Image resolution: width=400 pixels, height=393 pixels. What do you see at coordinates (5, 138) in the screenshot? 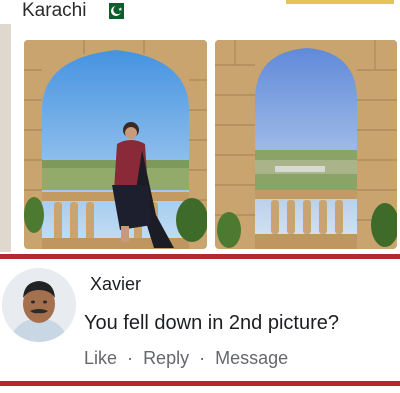
I see `previous-photo-edge` at bounding box center [5, 138].